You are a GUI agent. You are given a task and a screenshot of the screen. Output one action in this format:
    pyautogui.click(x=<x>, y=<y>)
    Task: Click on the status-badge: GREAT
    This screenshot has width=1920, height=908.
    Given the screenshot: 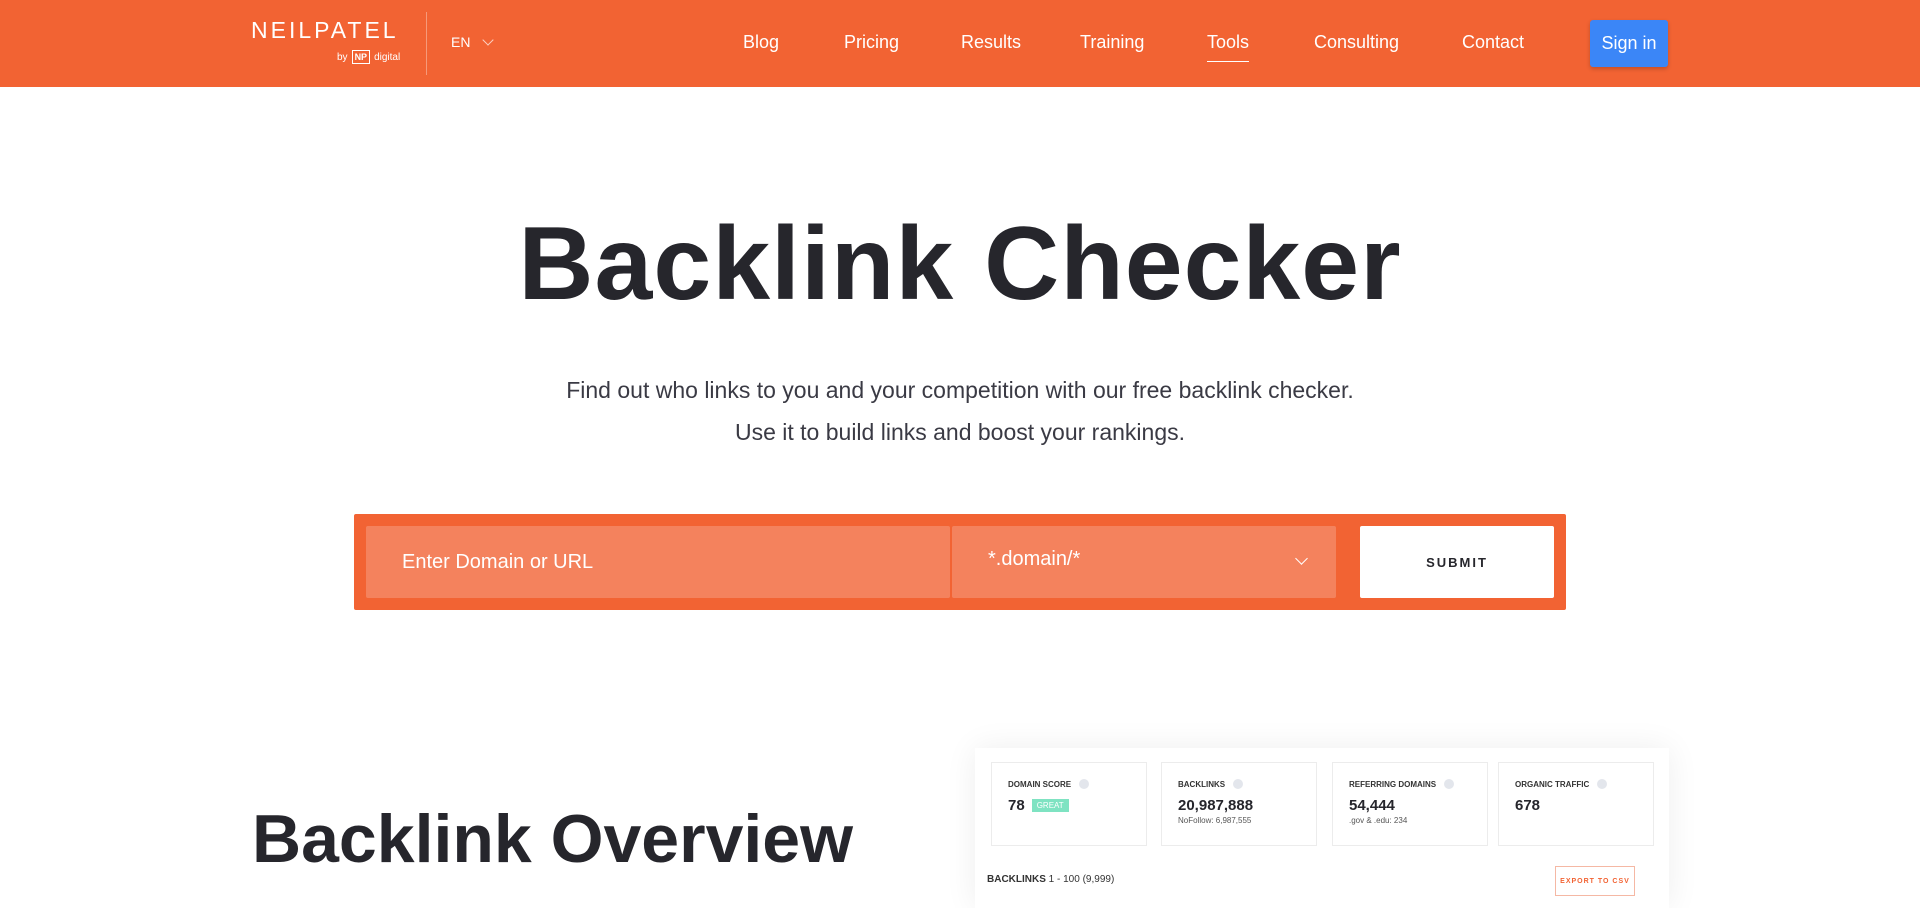 What is the action you would take?
    pyautogui.click(x=1050, y=805)
    